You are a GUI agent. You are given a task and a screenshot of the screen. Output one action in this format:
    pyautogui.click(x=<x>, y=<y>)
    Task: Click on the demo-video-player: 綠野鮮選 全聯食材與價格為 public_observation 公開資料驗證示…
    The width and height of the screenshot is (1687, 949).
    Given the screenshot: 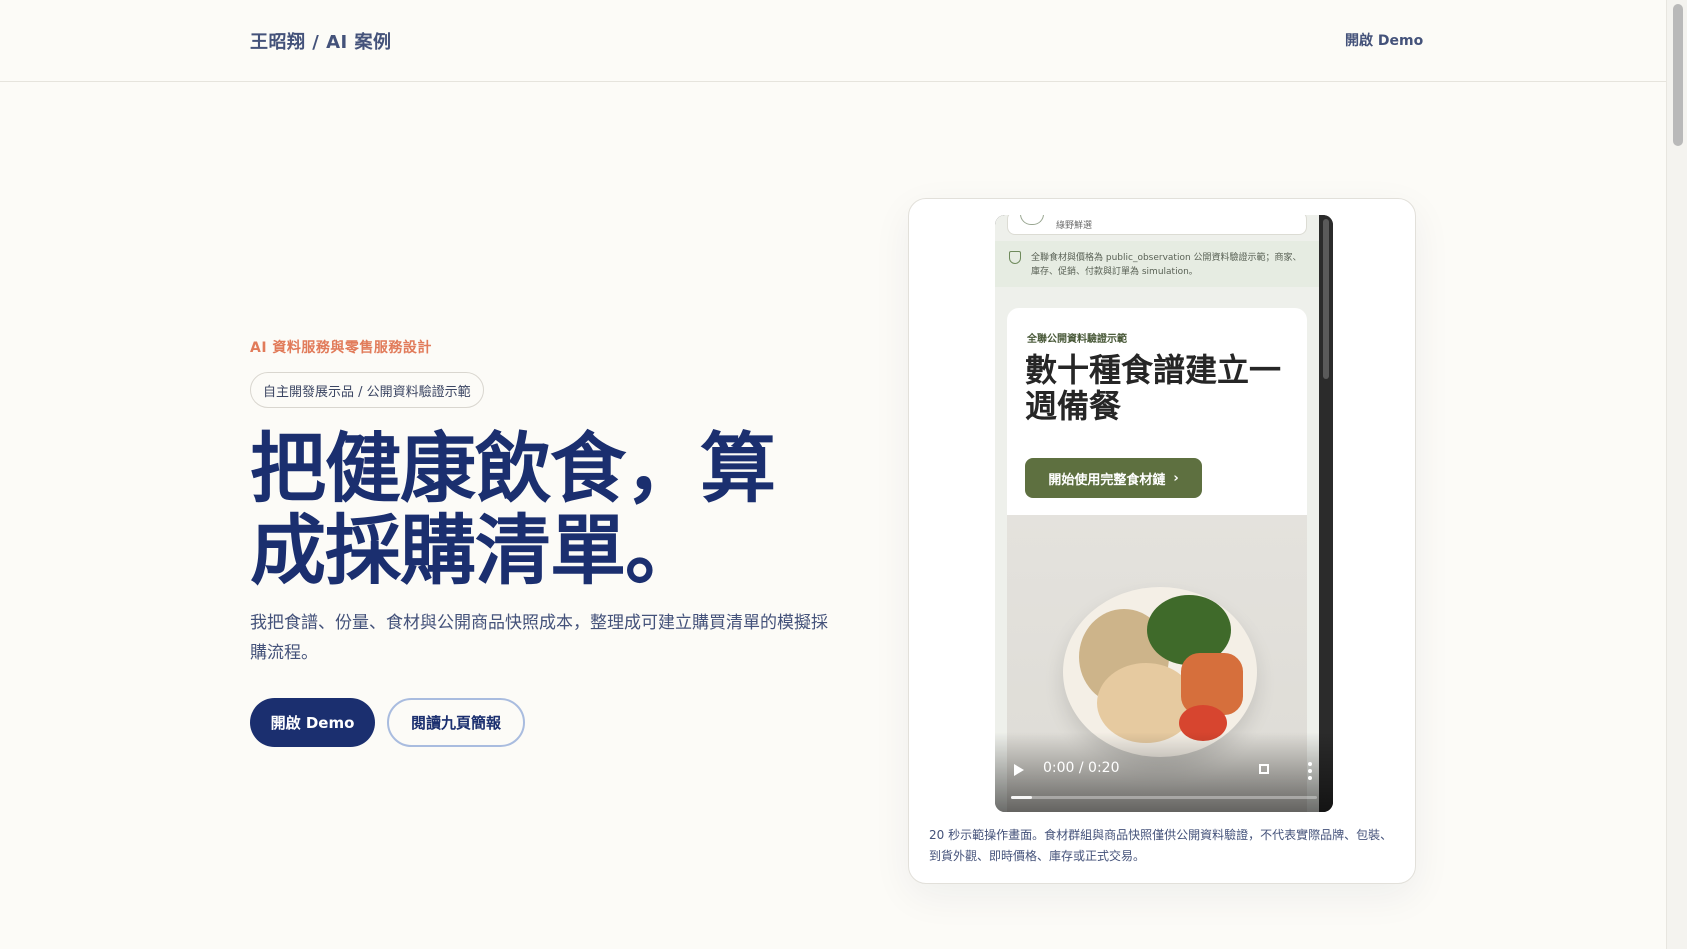 What is the action you would take?
    pyautogui.click(x=1164, y=513)
    